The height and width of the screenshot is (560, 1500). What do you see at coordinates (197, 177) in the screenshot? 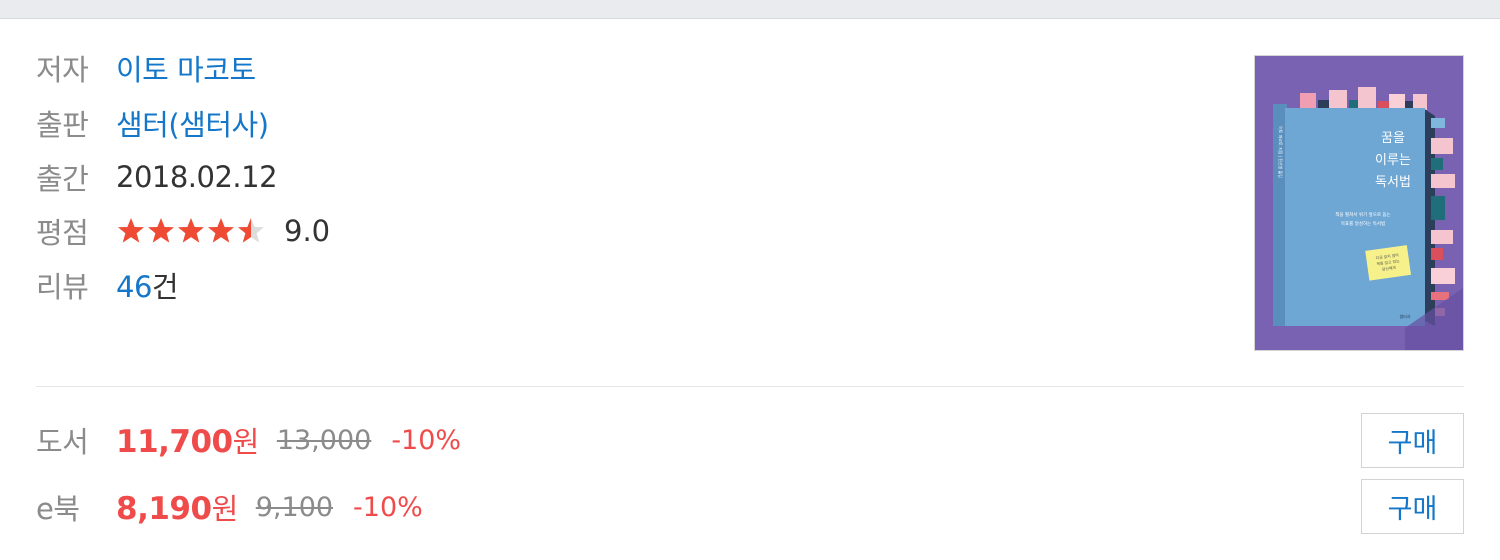
I see `pubdate-value: 2018.02.12` at bounding box center [197, 177].